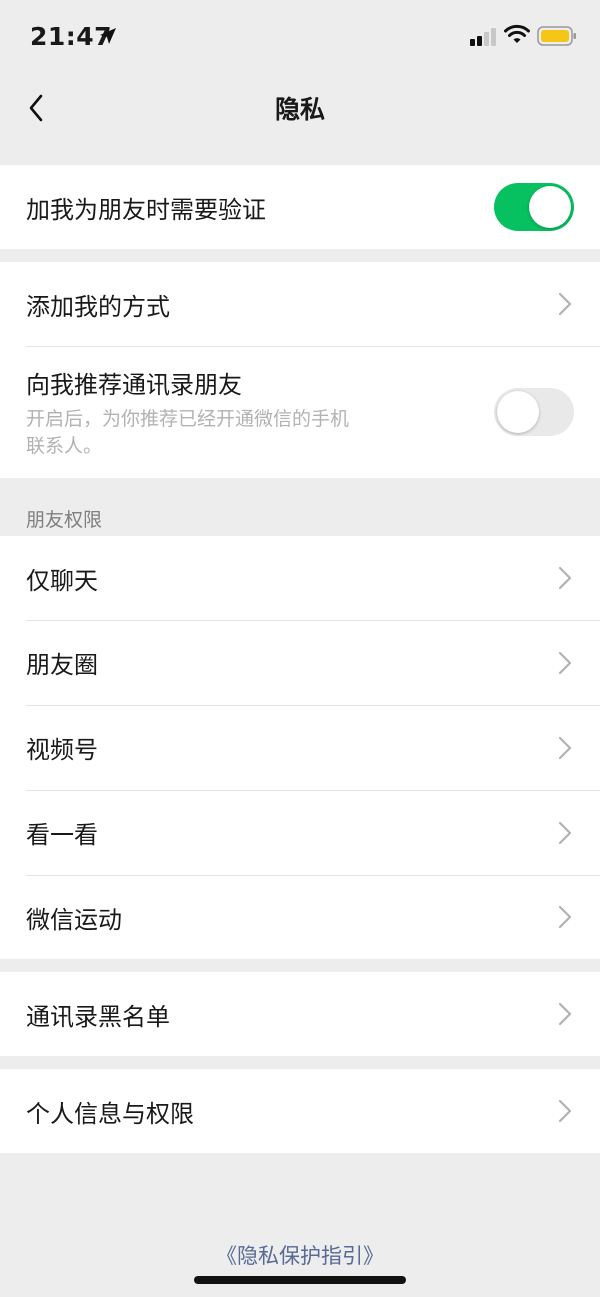 This screenshot has height=1297, width=600. What do you see at coordinates (98, 1016) in the screenshot?
I see `blacklist-label: 通讯录黑名单` at bounding box center [98, 1016].